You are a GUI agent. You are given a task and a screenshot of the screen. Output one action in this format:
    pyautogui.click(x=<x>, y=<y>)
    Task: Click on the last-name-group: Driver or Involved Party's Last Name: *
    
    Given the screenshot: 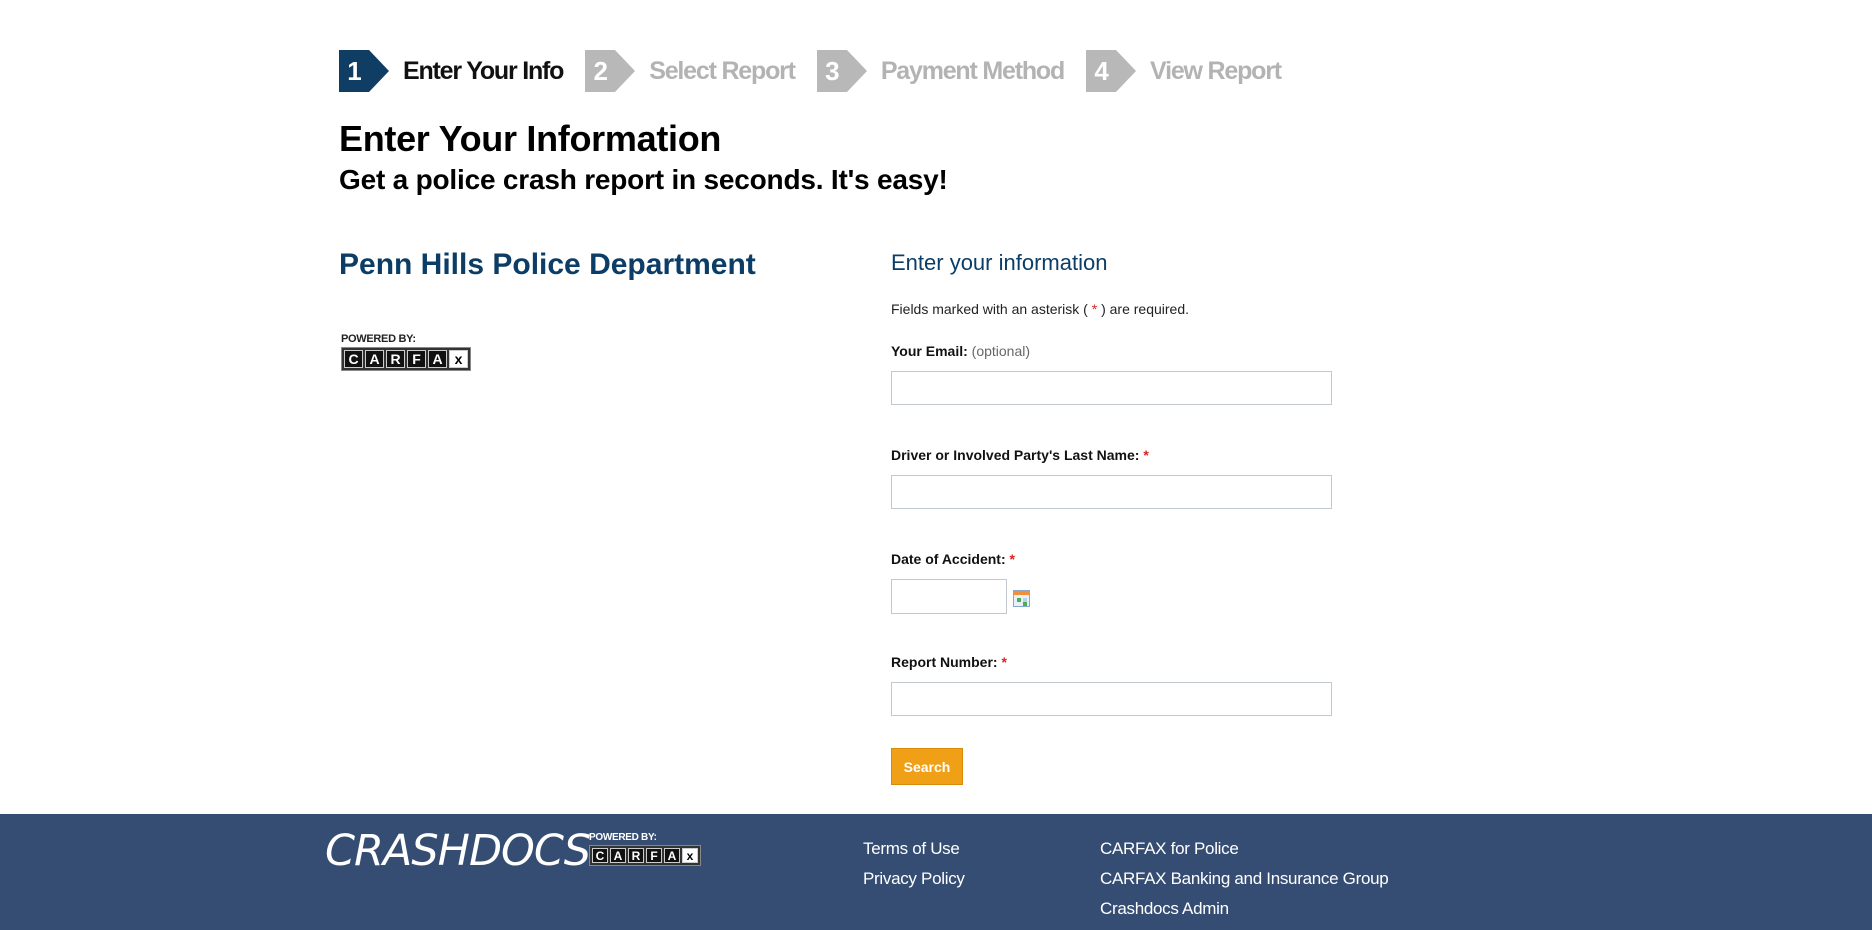 What is the action you would take?
    pyautogui.click(x=1116, y=478)
    